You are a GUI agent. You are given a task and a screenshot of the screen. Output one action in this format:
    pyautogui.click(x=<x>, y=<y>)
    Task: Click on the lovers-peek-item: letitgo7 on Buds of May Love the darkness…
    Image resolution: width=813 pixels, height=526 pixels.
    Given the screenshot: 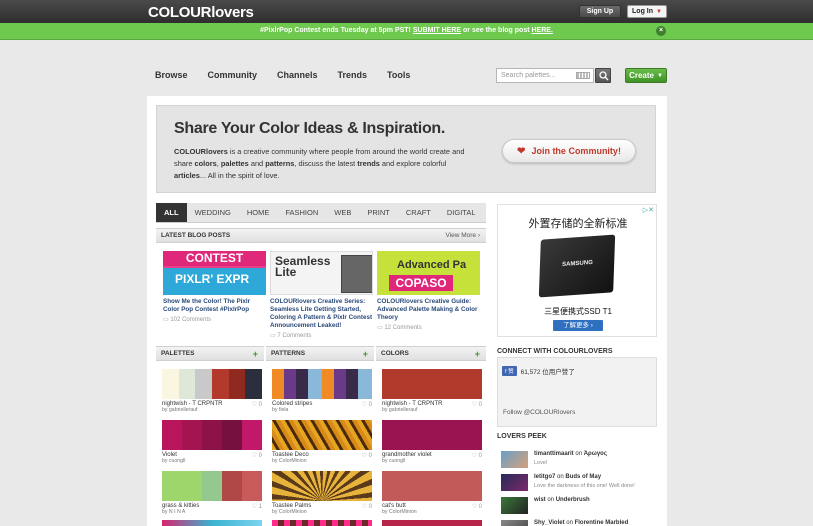 What is the action you would take?
    pyautogui.click(x=581, y=484)
    